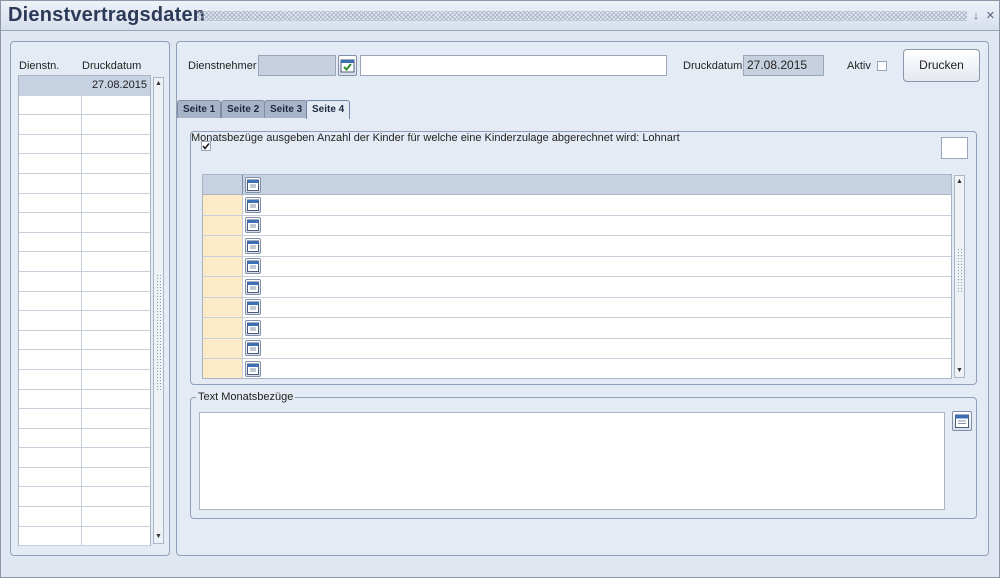  Describe the element at coordinates (882, 66) in the screenshot. I see `aktiv-checkbox` at that location.